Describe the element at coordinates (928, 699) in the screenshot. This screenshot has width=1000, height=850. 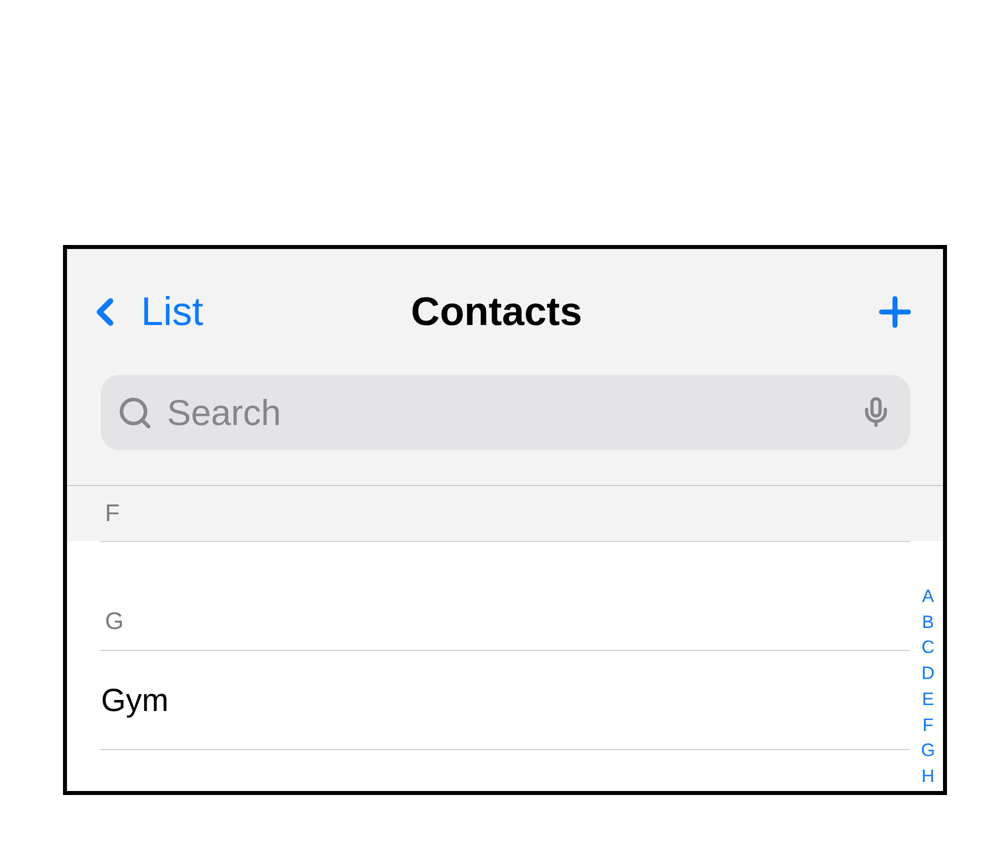
I see `index-letter: E` at that location.